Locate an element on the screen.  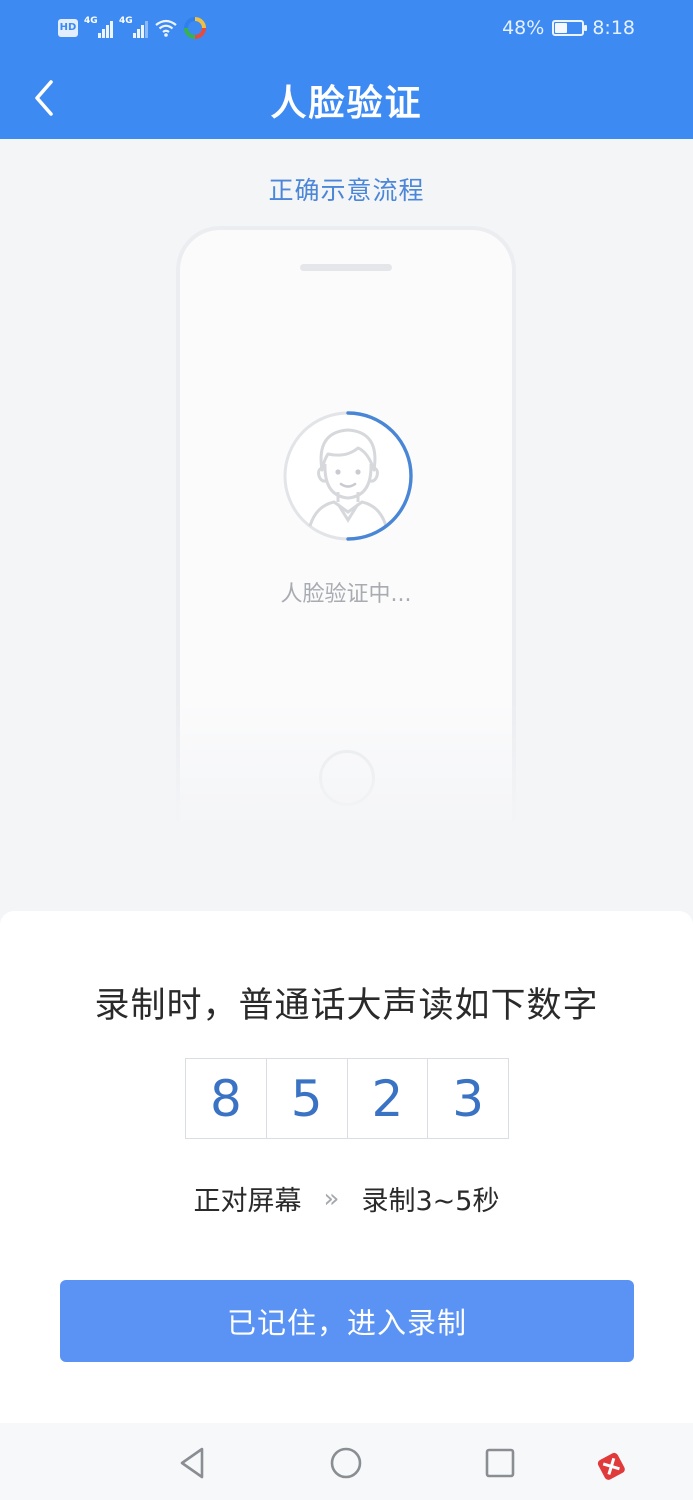
step-face-screen: 正对屏幕 is located at coordinates (247, 1201).